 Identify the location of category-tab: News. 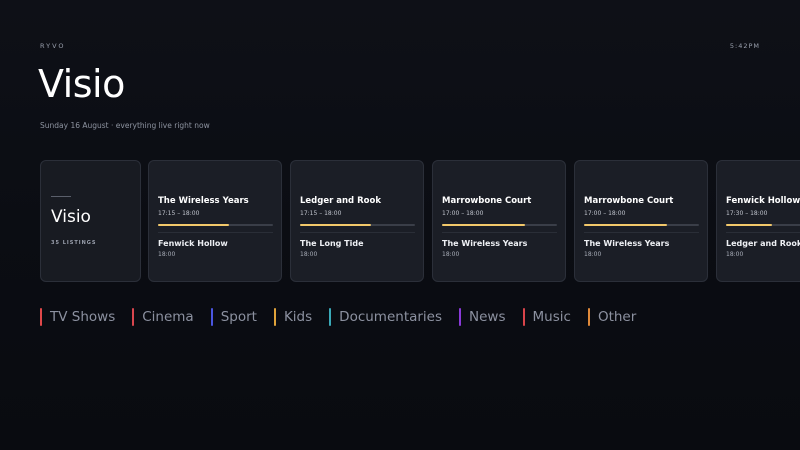
(482, 317).